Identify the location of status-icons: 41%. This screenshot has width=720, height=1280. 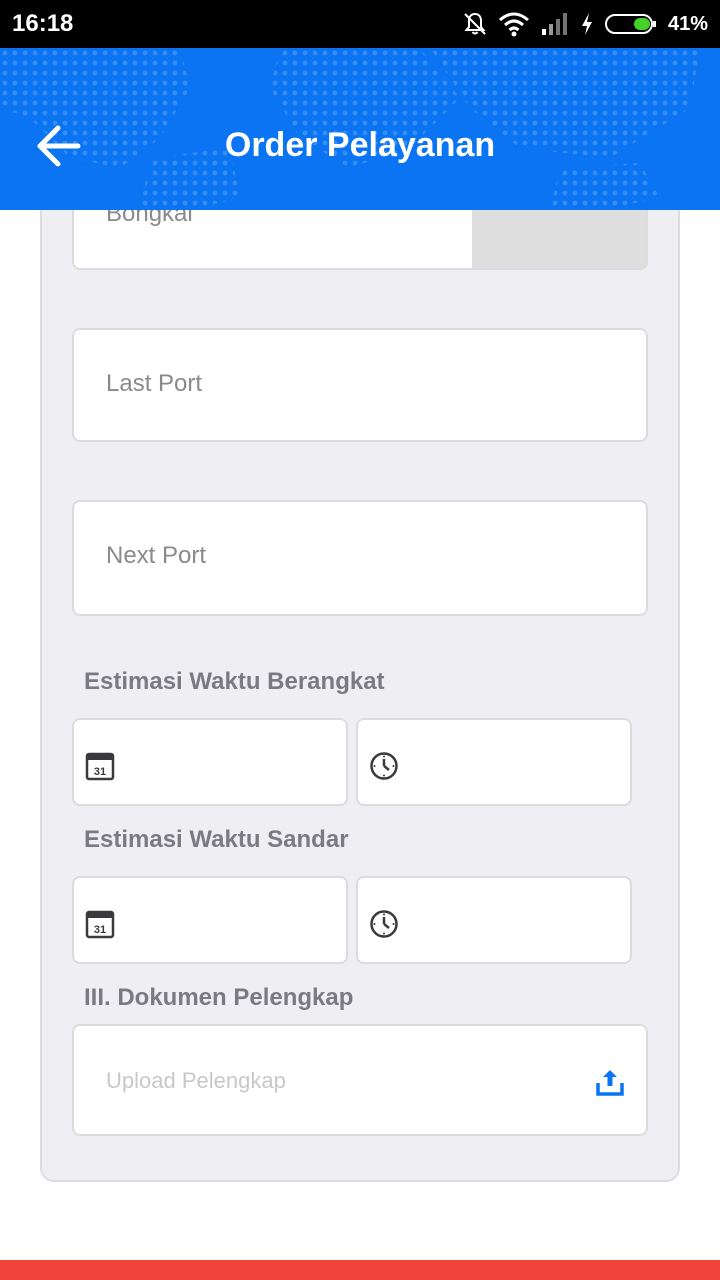
(585, 24).